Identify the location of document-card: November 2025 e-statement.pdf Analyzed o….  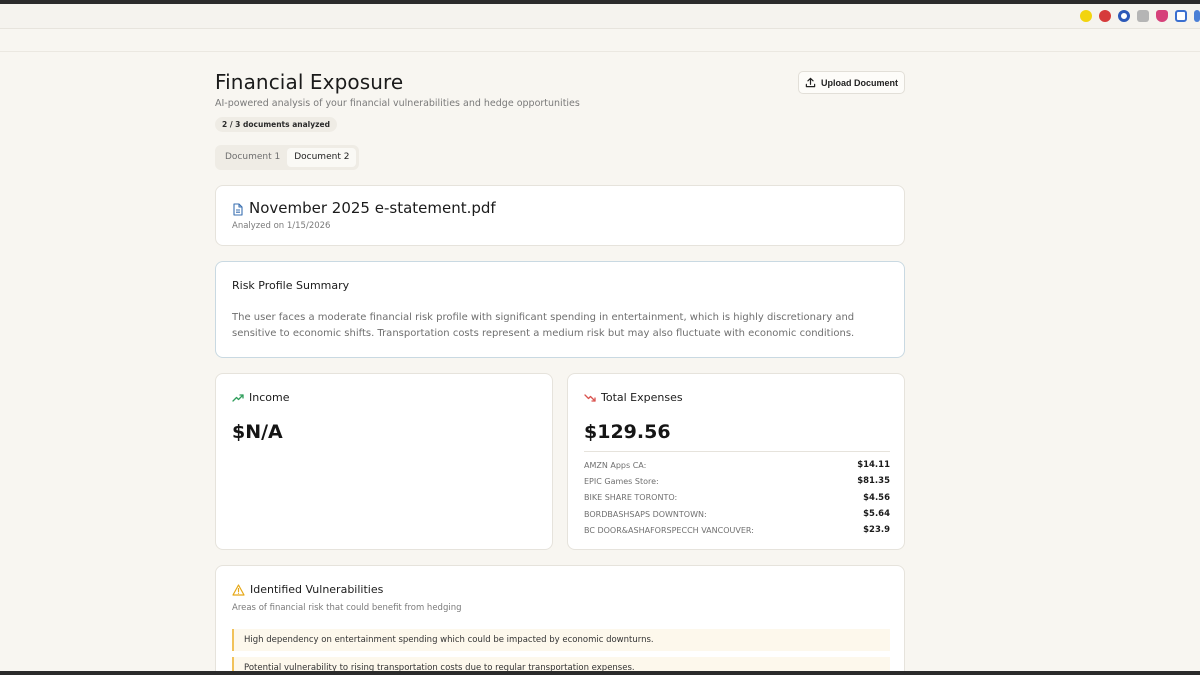
(560, 215).